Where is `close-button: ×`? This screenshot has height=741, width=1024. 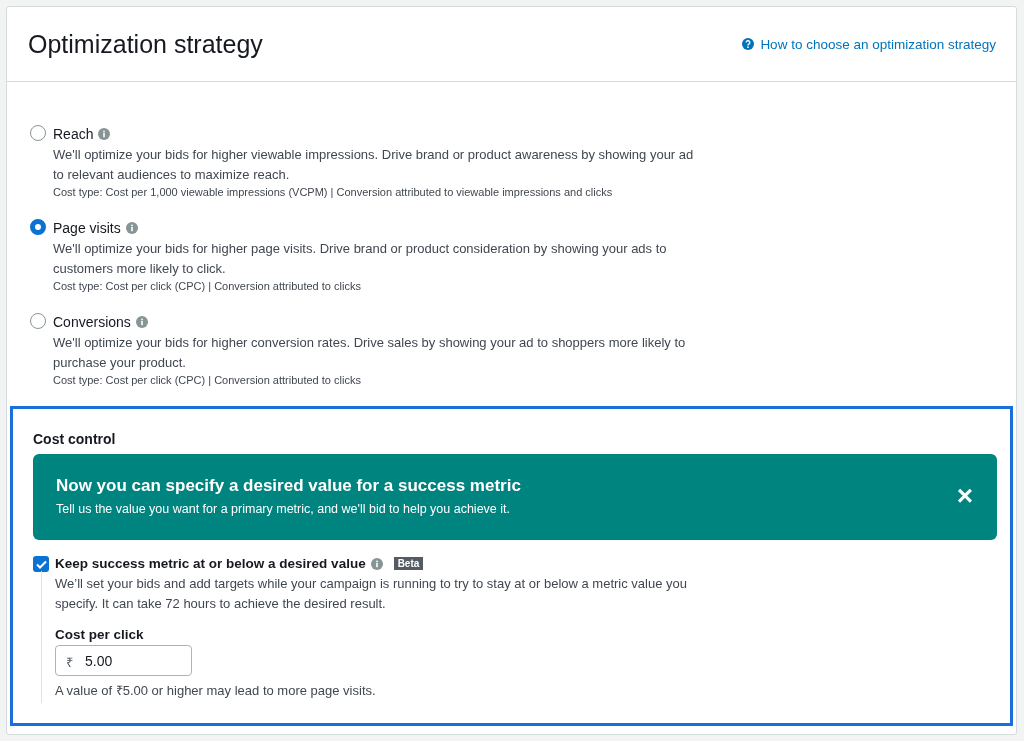
close-button: × is located at coordinates (964, 496).